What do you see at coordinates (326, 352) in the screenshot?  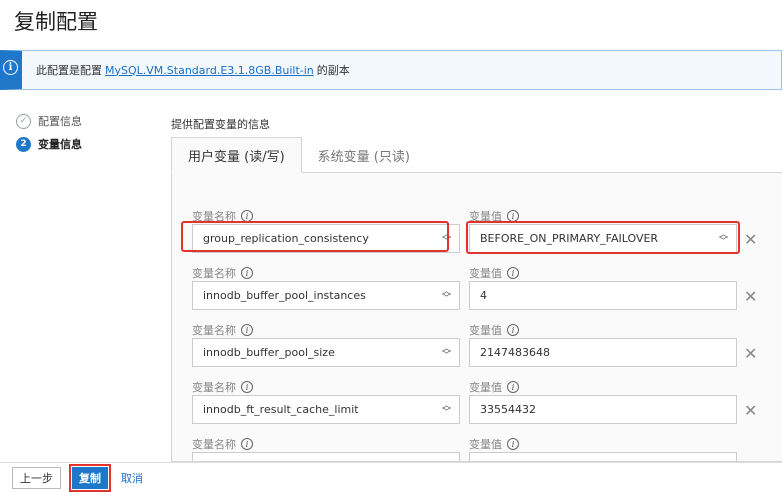 I see `variable-name-select: innodb_buffer_pool_size ︿ ﹀` at bounding box center [326, 352].